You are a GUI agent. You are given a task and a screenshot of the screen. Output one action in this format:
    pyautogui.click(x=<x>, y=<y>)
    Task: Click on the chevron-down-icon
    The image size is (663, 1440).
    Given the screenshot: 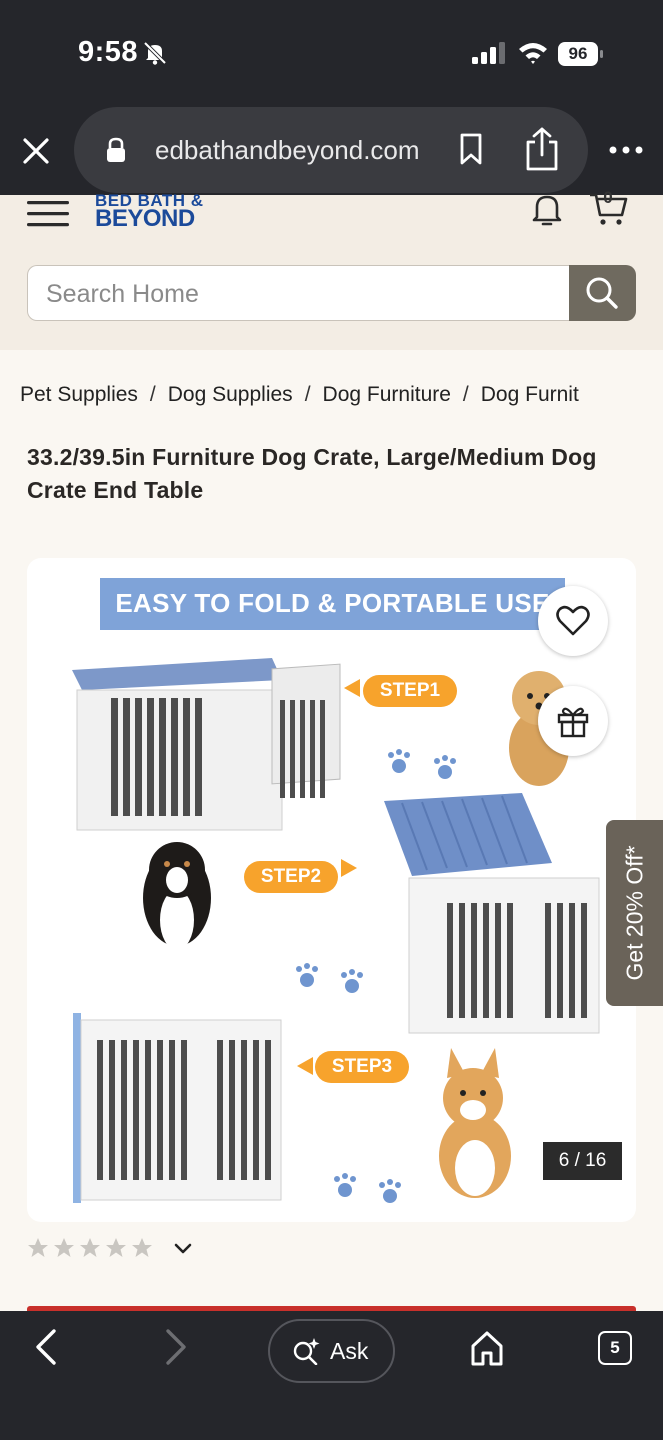 What is the action you would take?
    pyautogui.click(x=183, y=1249)
    